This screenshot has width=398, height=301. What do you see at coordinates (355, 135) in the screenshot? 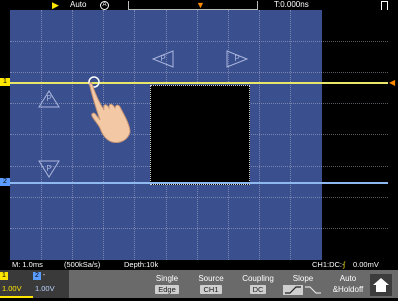
I see `waveform-grid-blank` at bounding box center [355, 135].